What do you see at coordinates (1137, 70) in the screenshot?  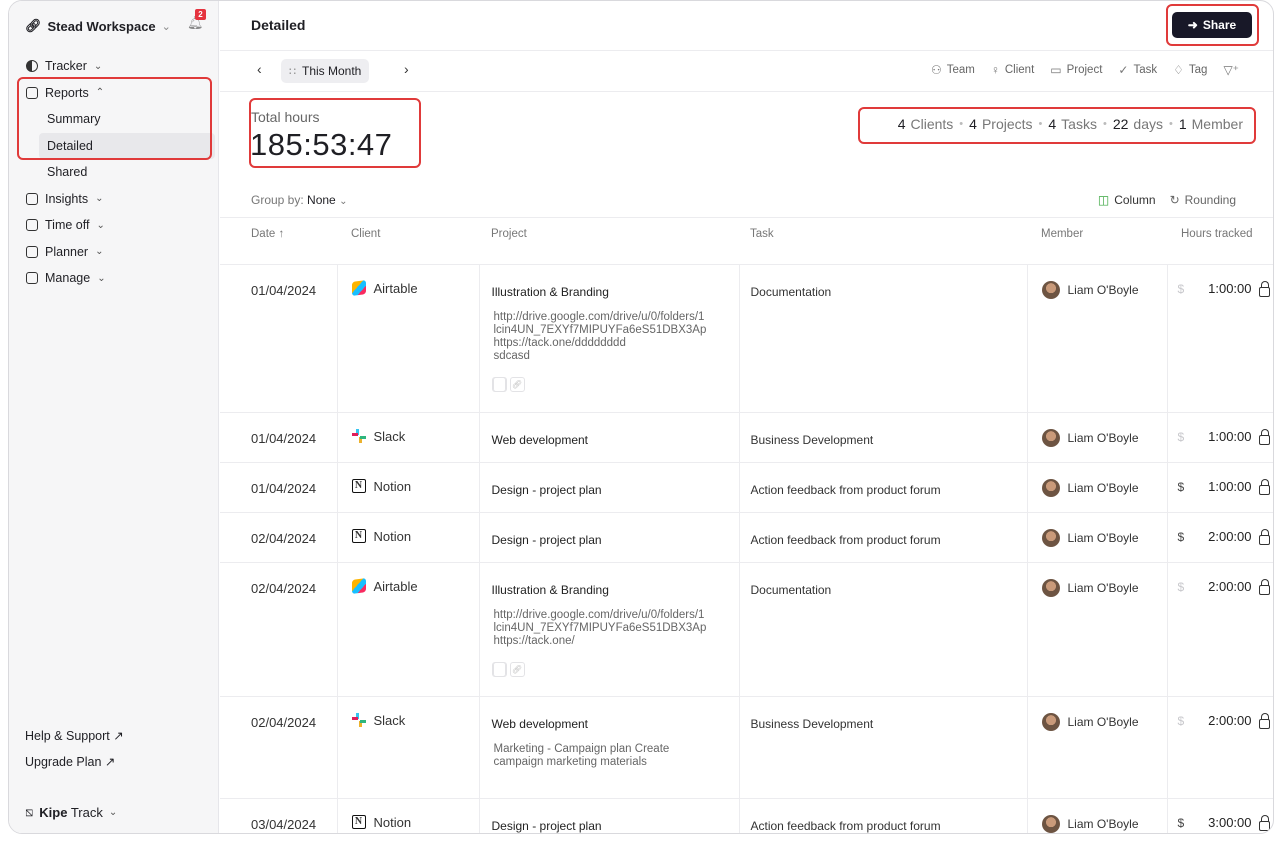 I see `filter-task: ✓ Task` at bounding box center [1137, 70].